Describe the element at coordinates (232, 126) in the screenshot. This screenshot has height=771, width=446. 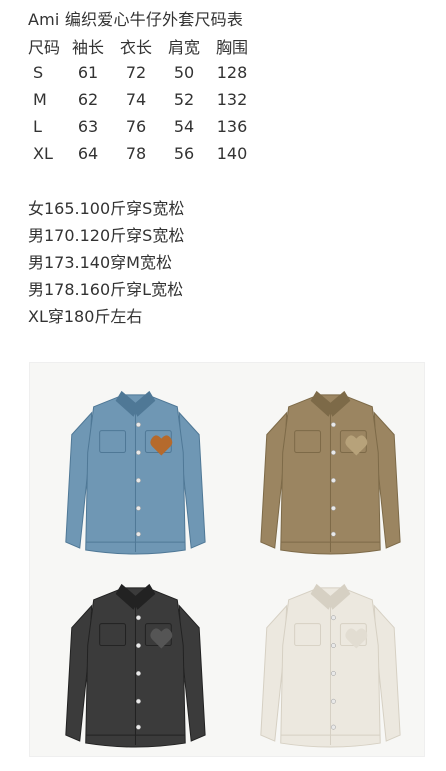
I see `chest-cell: 136` at that location.